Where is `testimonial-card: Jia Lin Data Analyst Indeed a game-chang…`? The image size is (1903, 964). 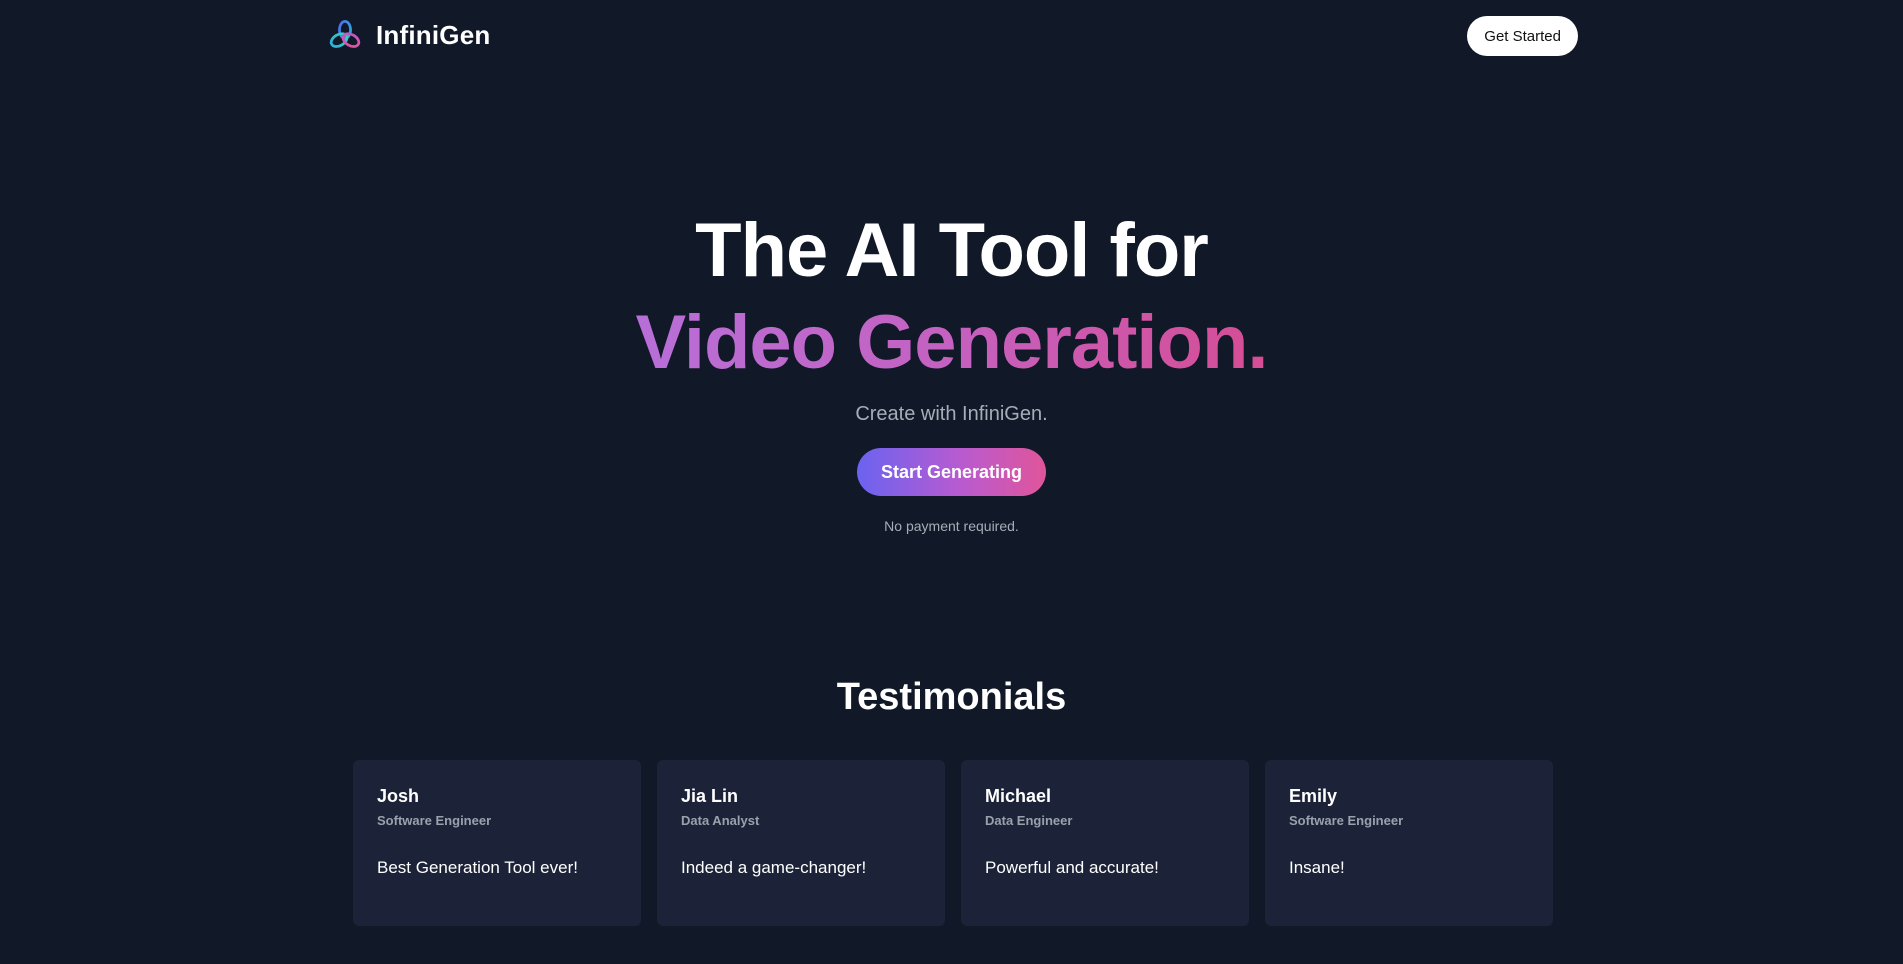
testimonial-card: Jia Lin Data Analyst Indeed a game-chang… is located at coordinates (801, 843).